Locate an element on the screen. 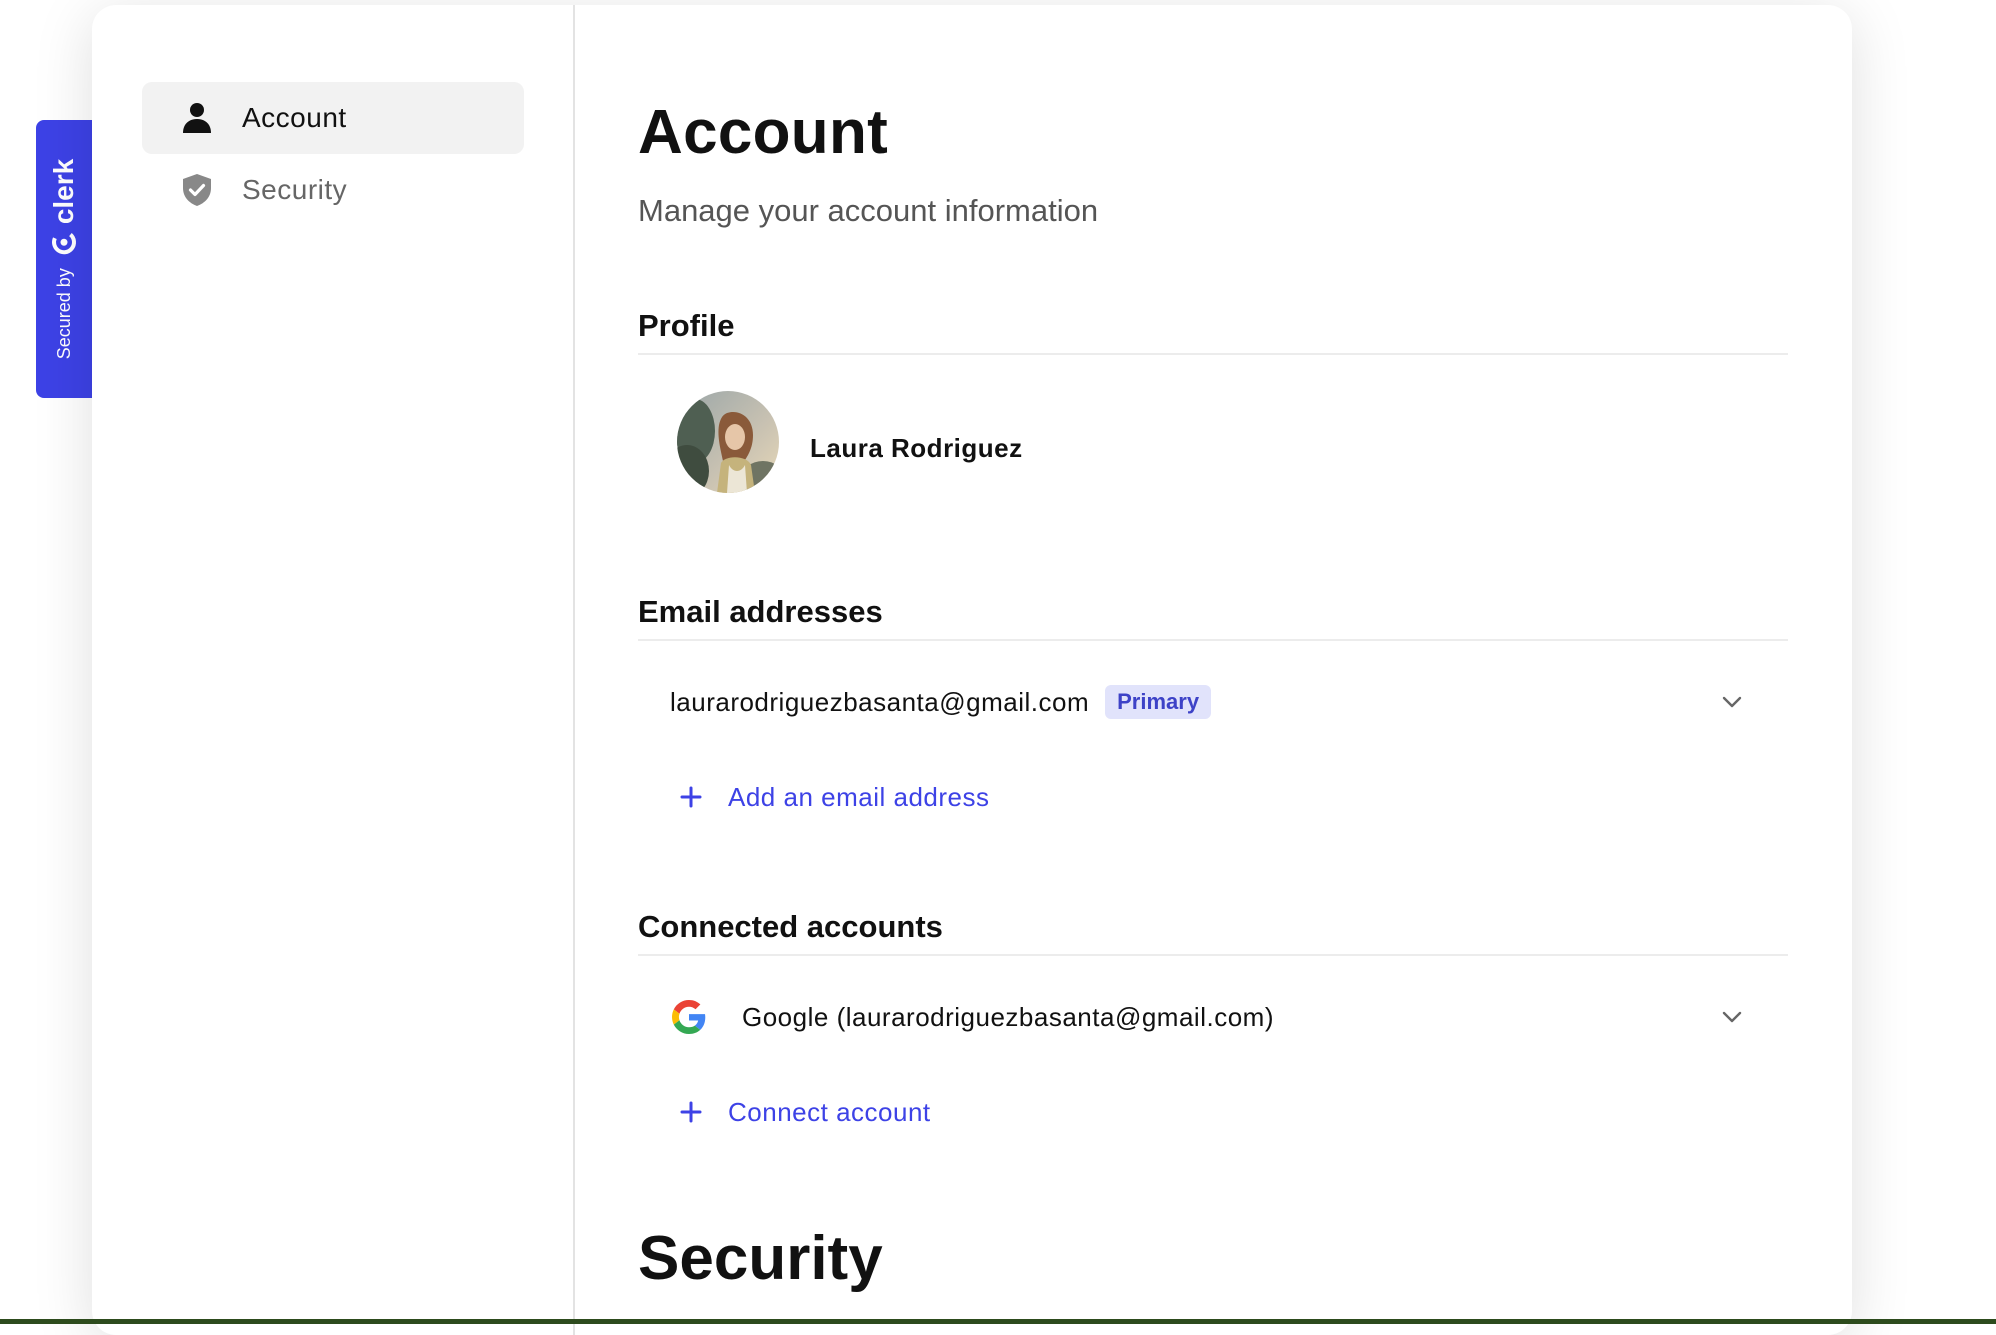 This screenshot has height=1335, width=1996. connected-account-row: Google (laurarodriguezbasanta@gmail.com) is located at coordinates (1213, 1017).